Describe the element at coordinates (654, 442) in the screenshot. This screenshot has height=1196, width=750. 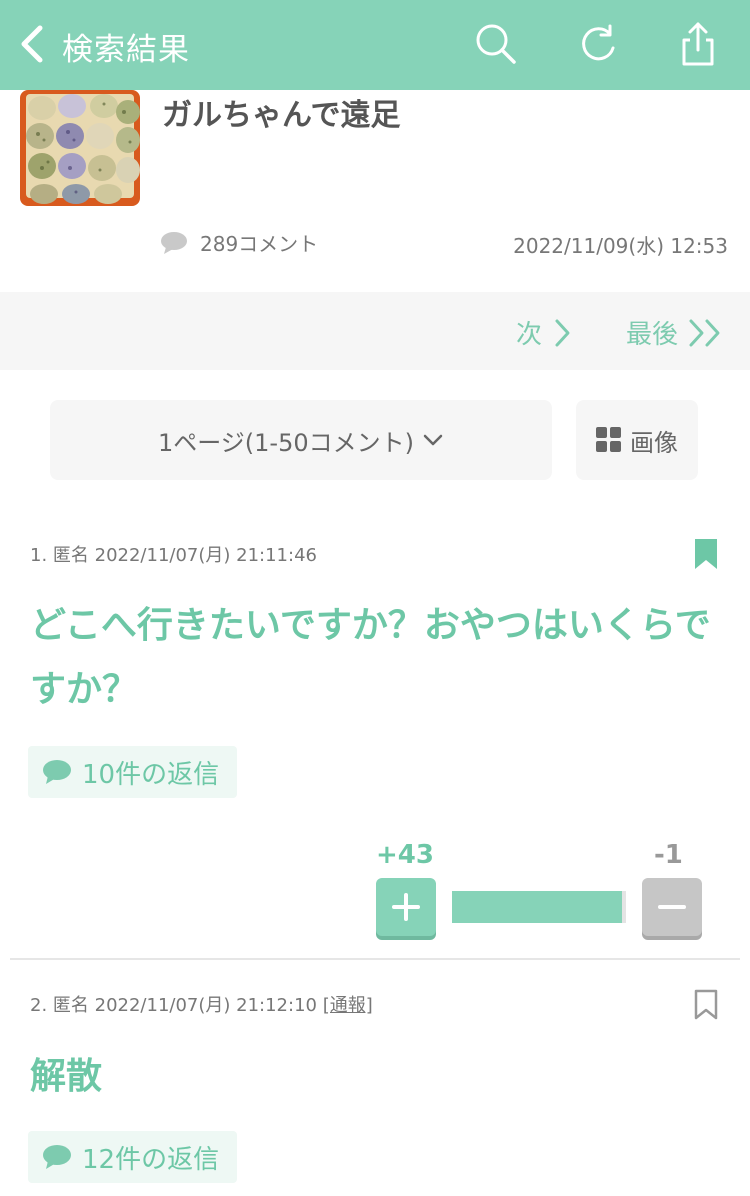
I see `image-button-label: 画像` at that location.